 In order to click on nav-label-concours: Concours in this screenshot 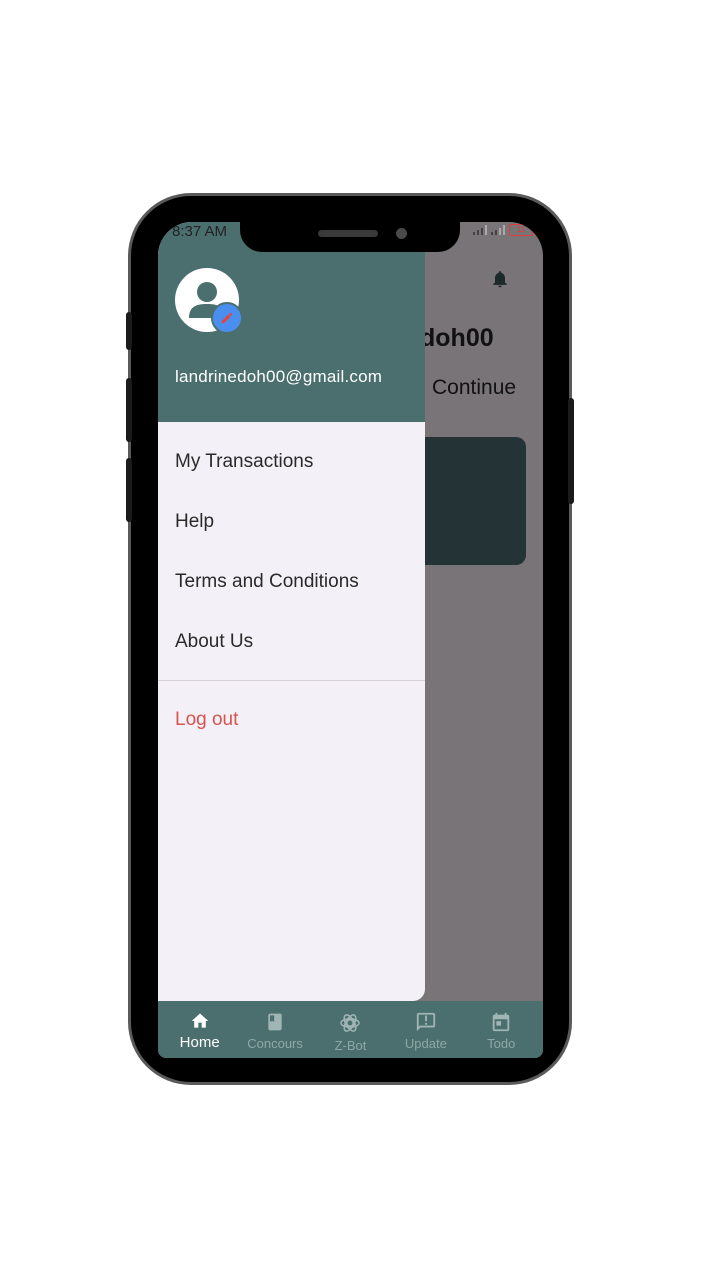, I will do `click(275, 1043)`.